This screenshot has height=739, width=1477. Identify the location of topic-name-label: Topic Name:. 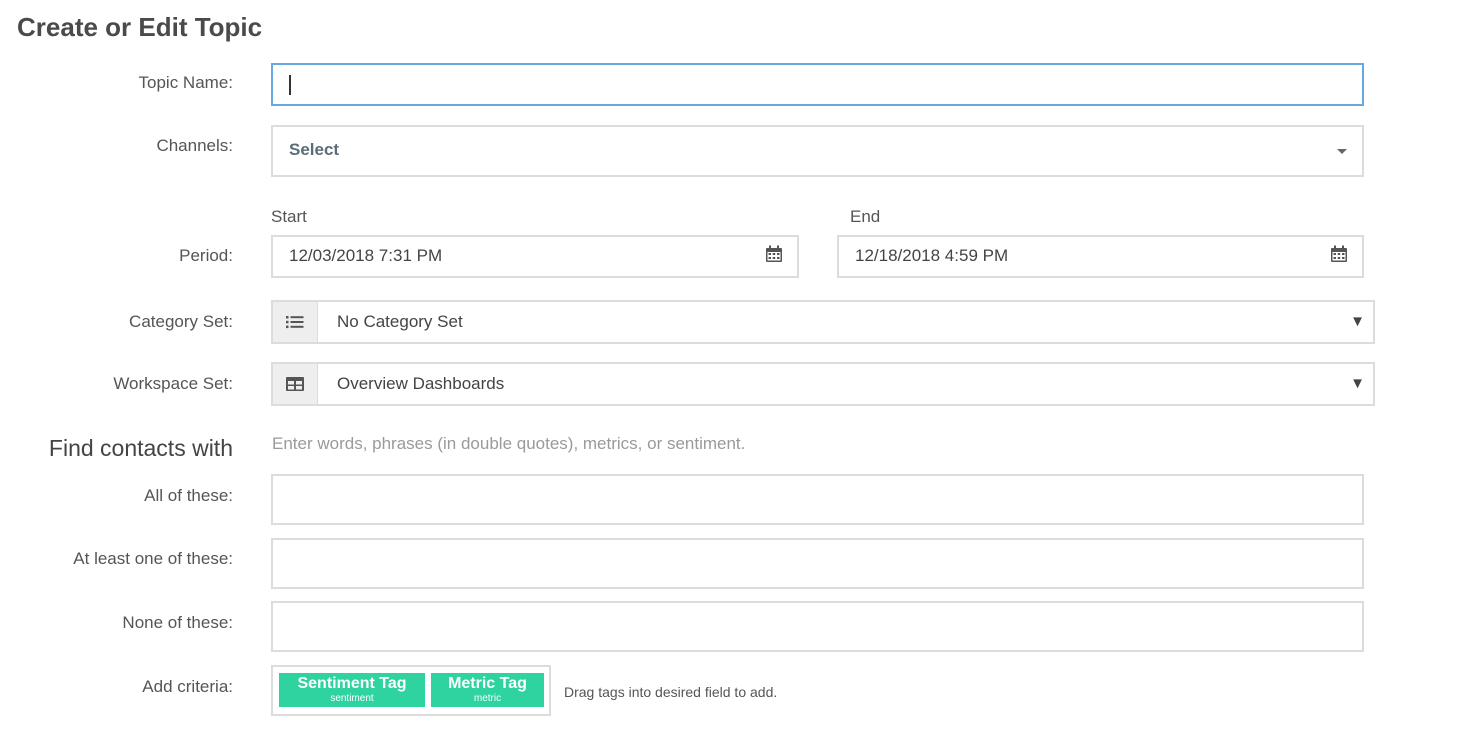
(185, 82).